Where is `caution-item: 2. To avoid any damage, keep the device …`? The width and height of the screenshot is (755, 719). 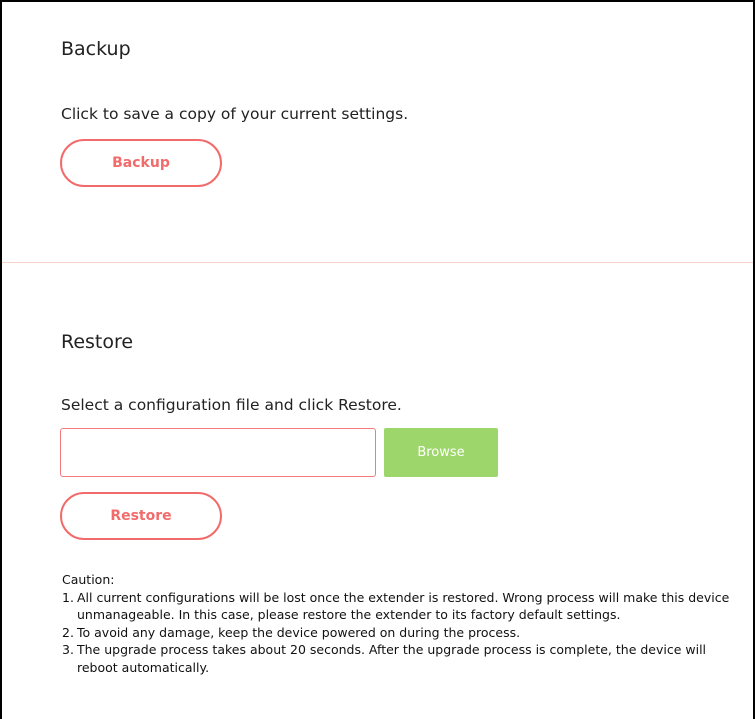 caution-item: 2. To avoid any damage, keep the device … is located at coordinates (402, 633).